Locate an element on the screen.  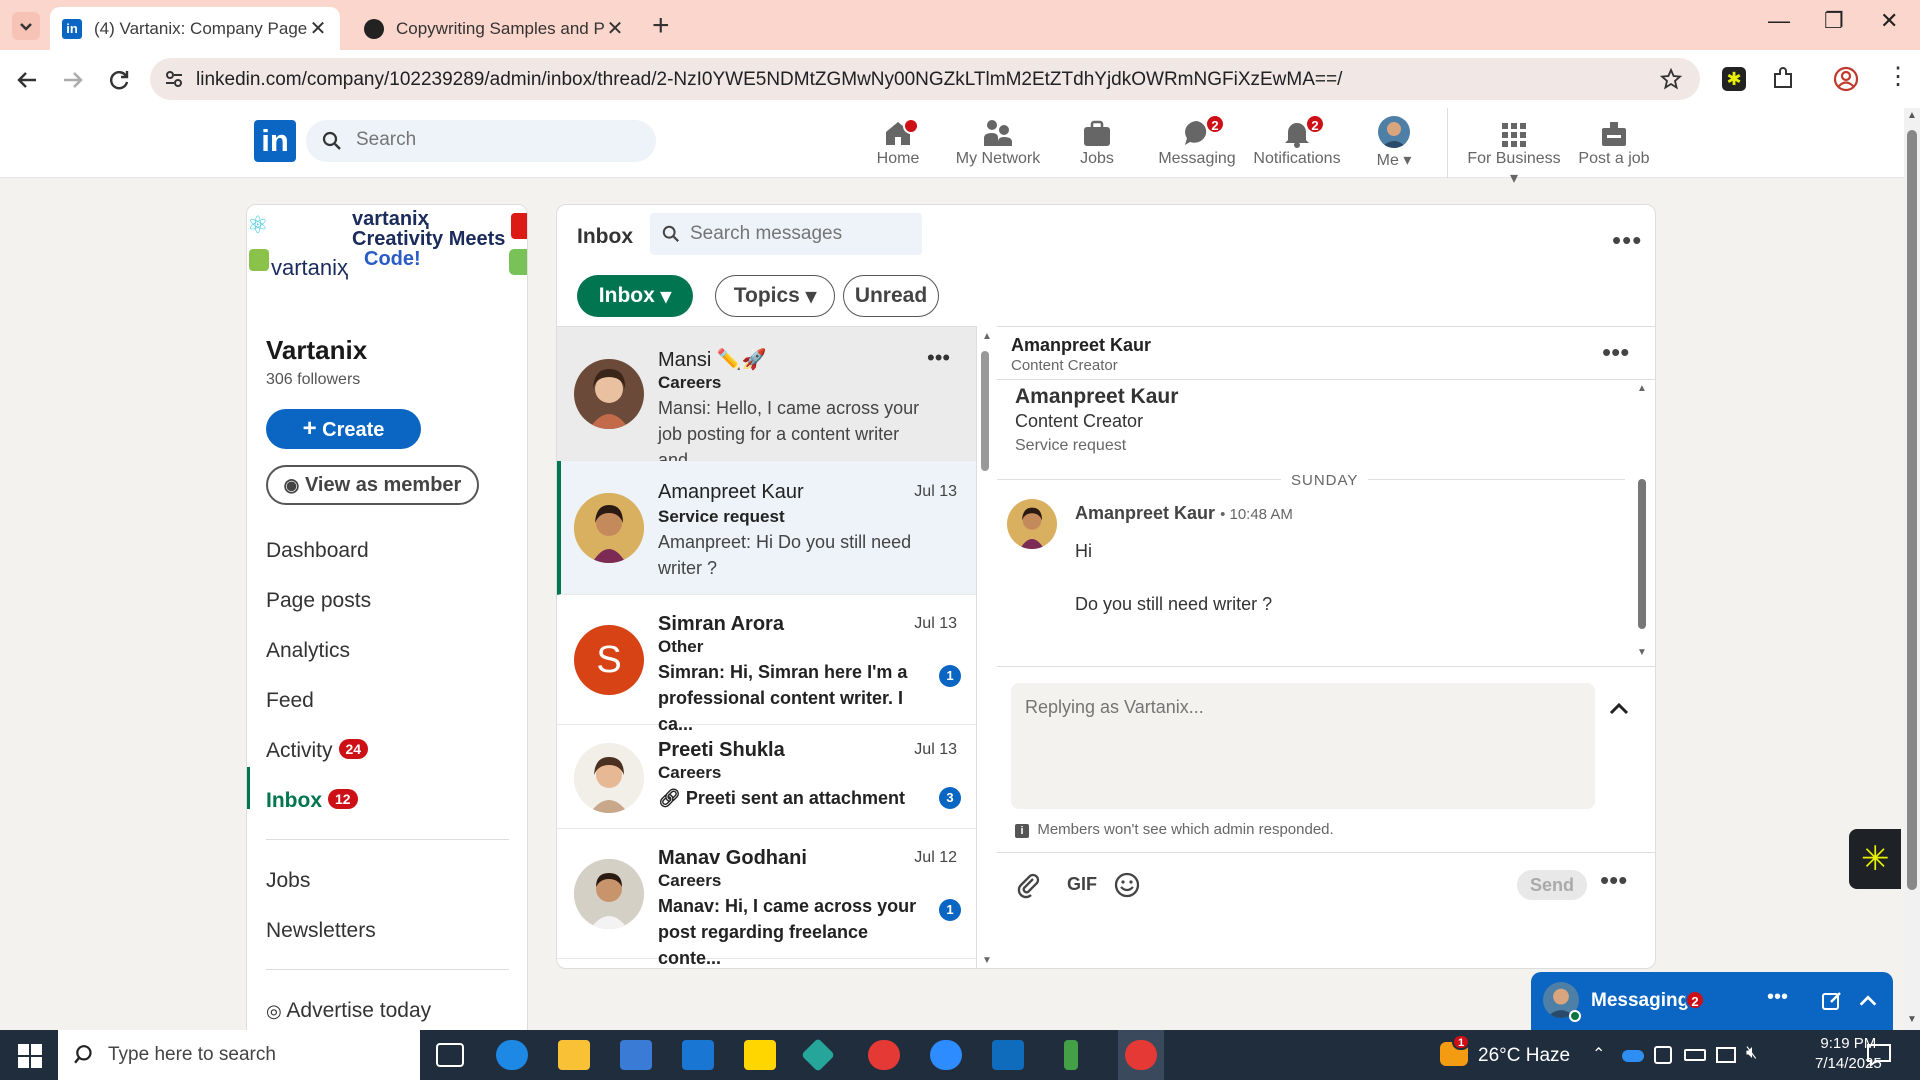
reply-input is located at coordinates (1300, 717).